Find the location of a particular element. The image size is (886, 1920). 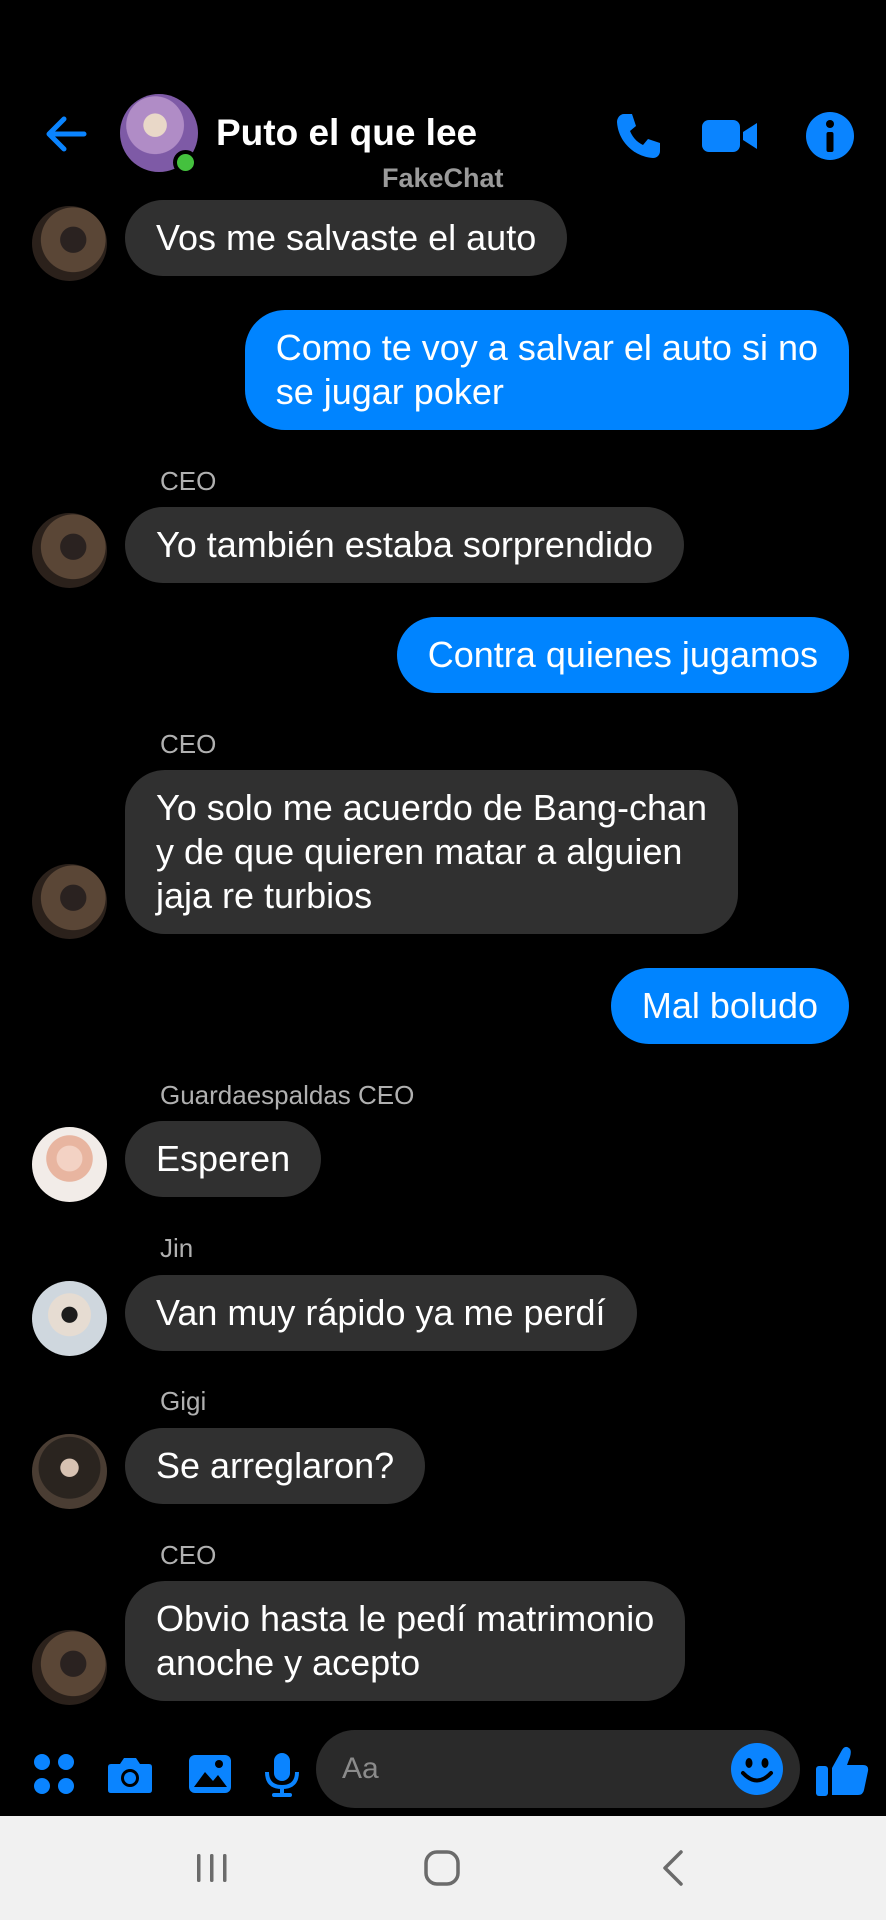

message-text: Contra quienes jugamos is located at coordinates (622, 654).